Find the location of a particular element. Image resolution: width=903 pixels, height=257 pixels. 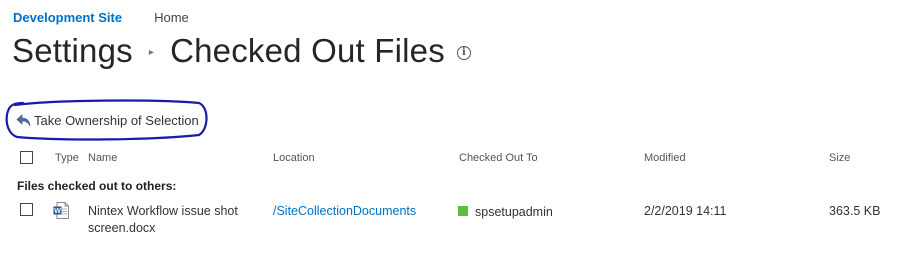

info-icon: i is located at coordinates (463, 53).